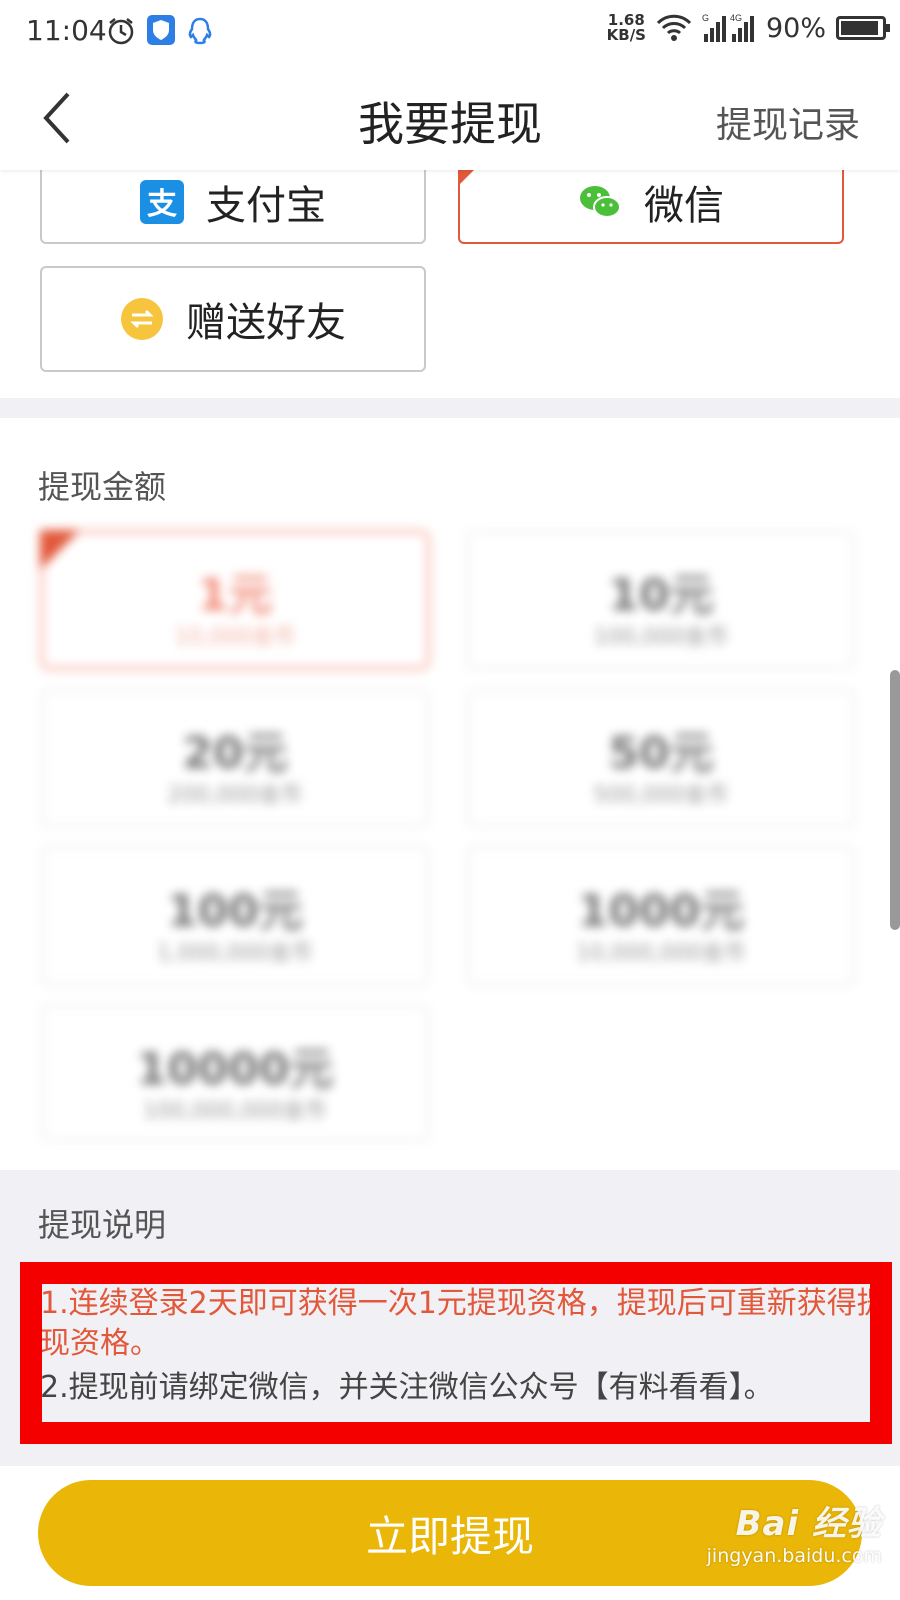 The width and height of the screenshot is (900, 1600). I want to click on amount-option-1: 1元 10,000金币, so click(235, 600).